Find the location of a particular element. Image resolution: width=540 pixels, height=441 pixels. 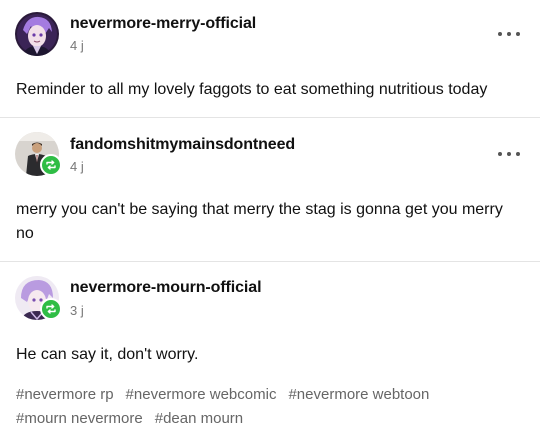

tag-link: #nevermore rp is located at coordinates (65, 395).